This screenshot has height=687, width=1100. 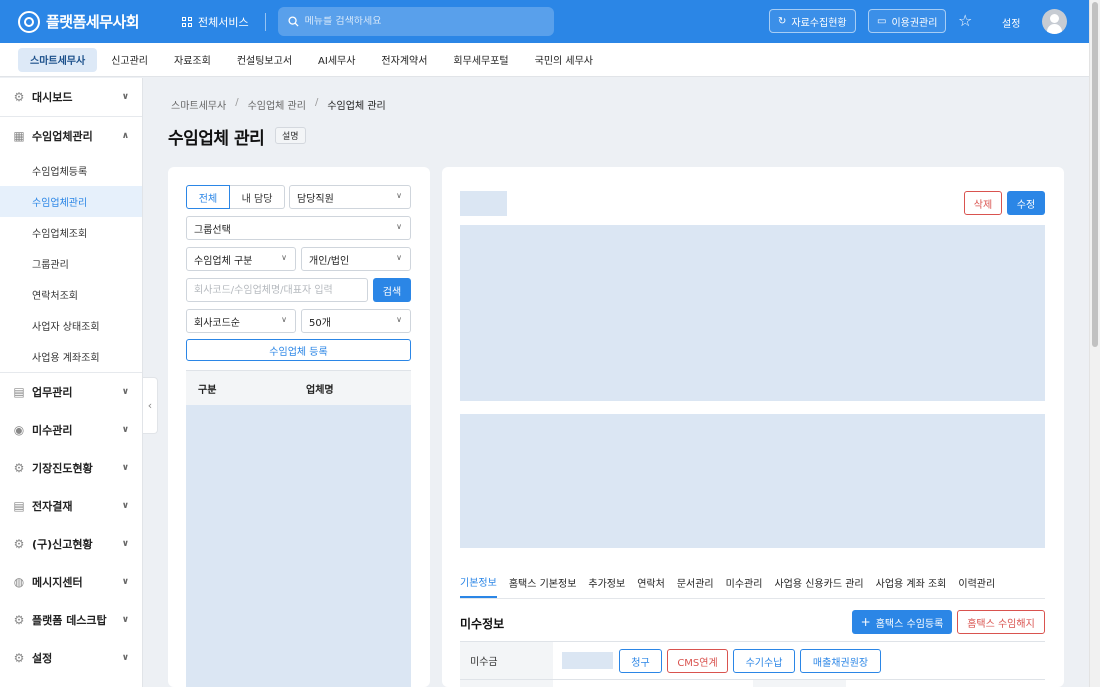 What do you see at coordinates (752, 481) in the screenshot?
I see `content-placeholder` at bounding box center [752, 481].